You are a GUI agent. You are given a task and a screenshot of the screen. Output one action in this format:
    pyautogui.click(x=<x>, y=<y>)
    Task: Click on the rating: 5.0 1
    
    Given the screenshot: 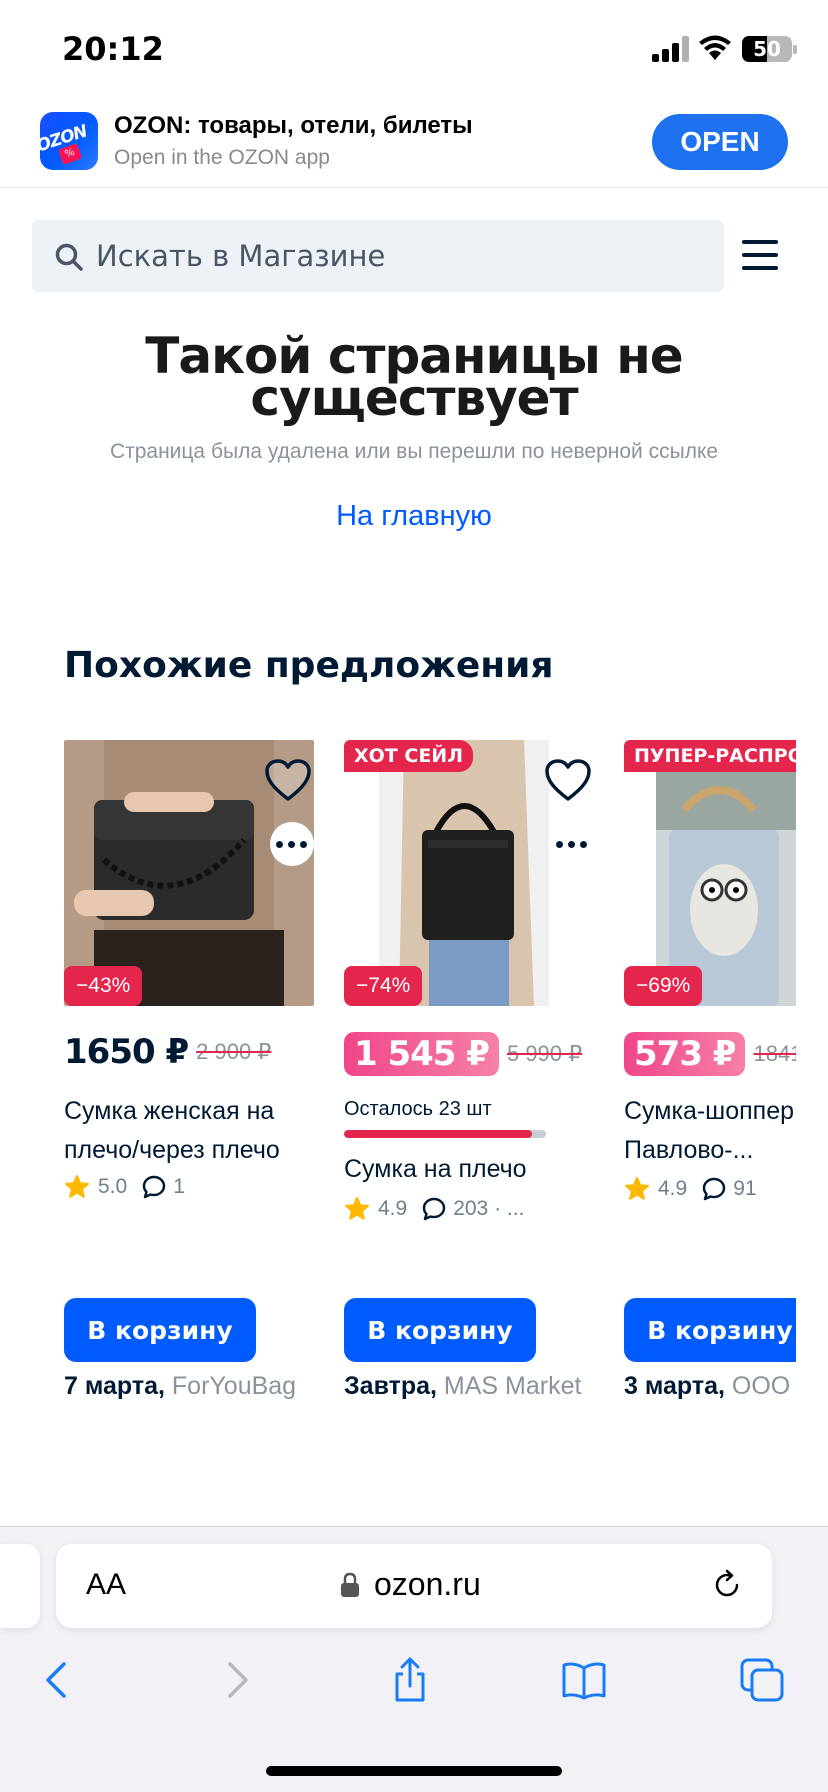 What is the action you would take?
    pyautogui.click(x=124, y=1189)
    